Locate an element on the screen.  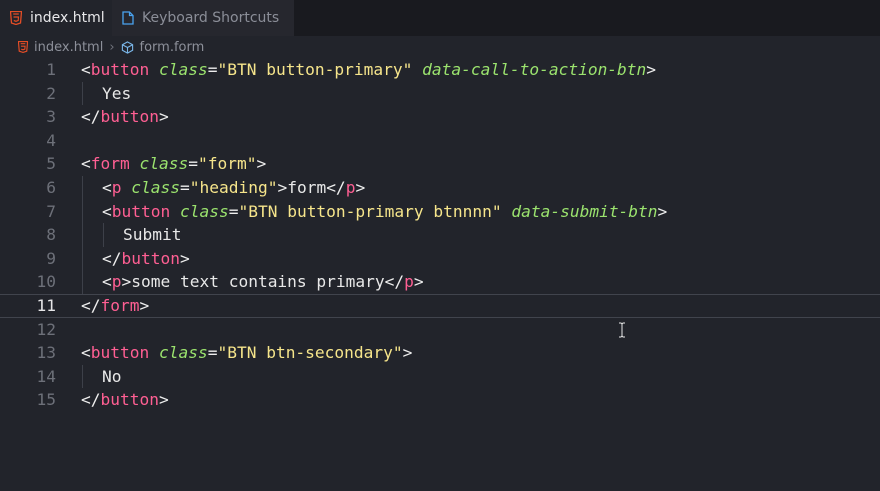
code-text: <p class="heading">form</p> is located at coordinates (233, 188).